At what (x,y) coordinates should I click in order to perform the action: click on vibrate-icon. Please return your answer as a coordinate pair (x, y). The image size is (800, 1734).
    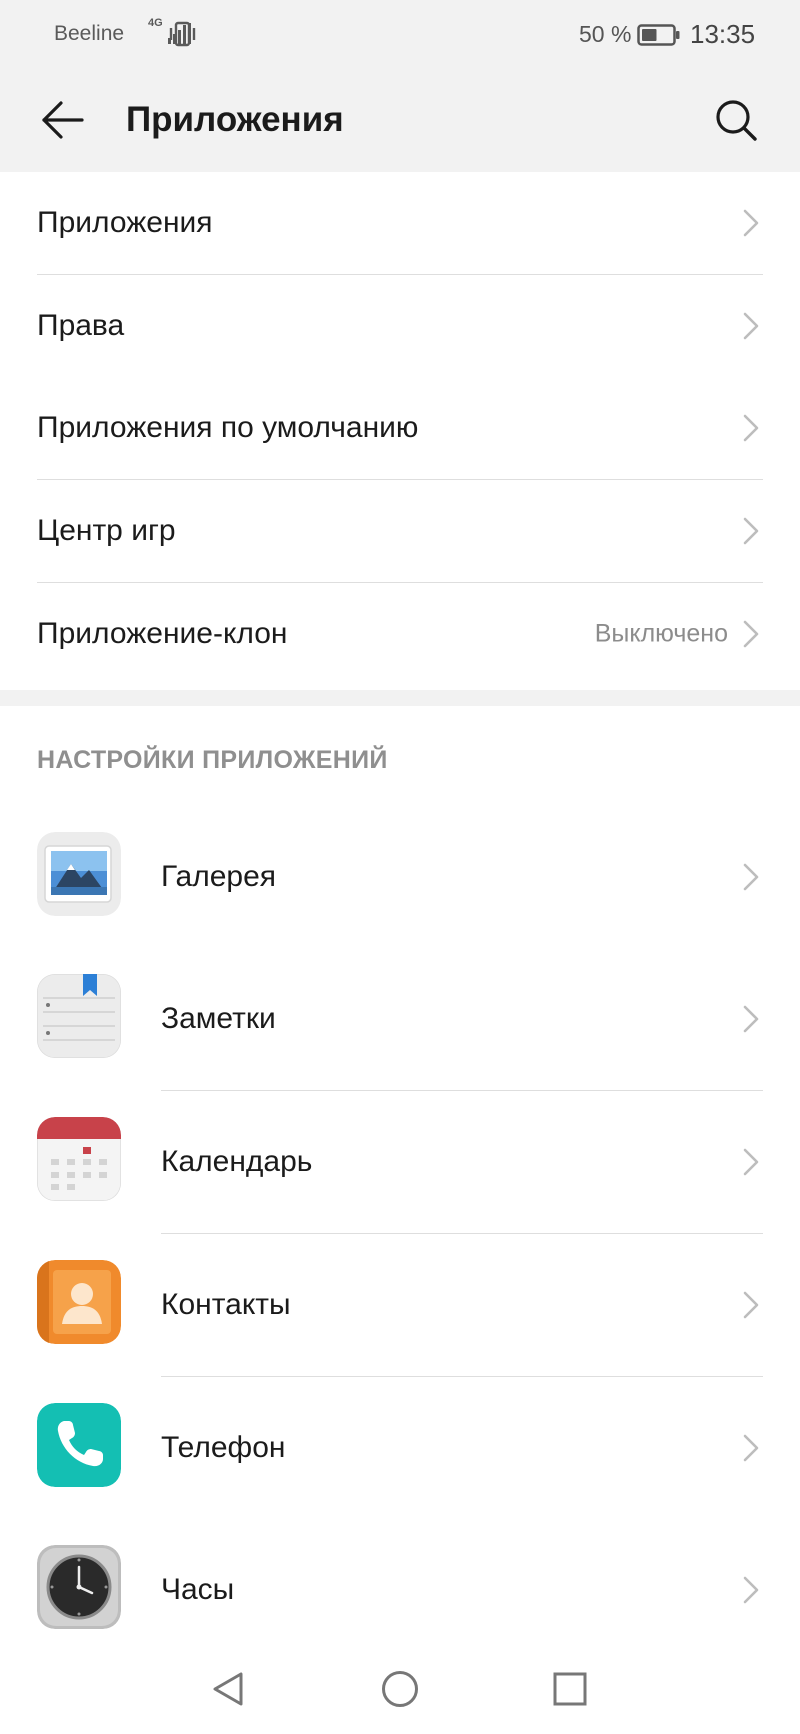
    Looking at the image, I should click on (182, 34).